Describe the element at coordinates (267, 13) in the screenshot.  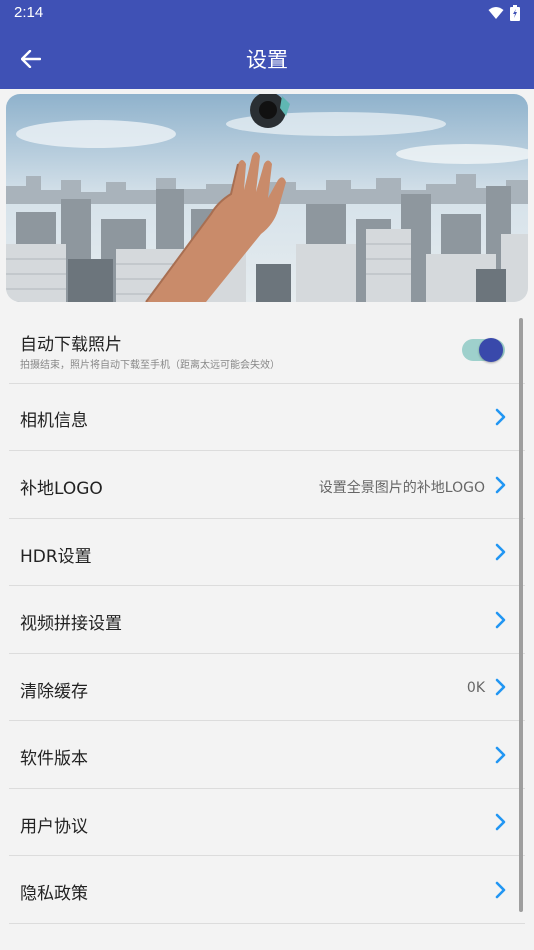
I see `status-bar: 2:14` at that location.